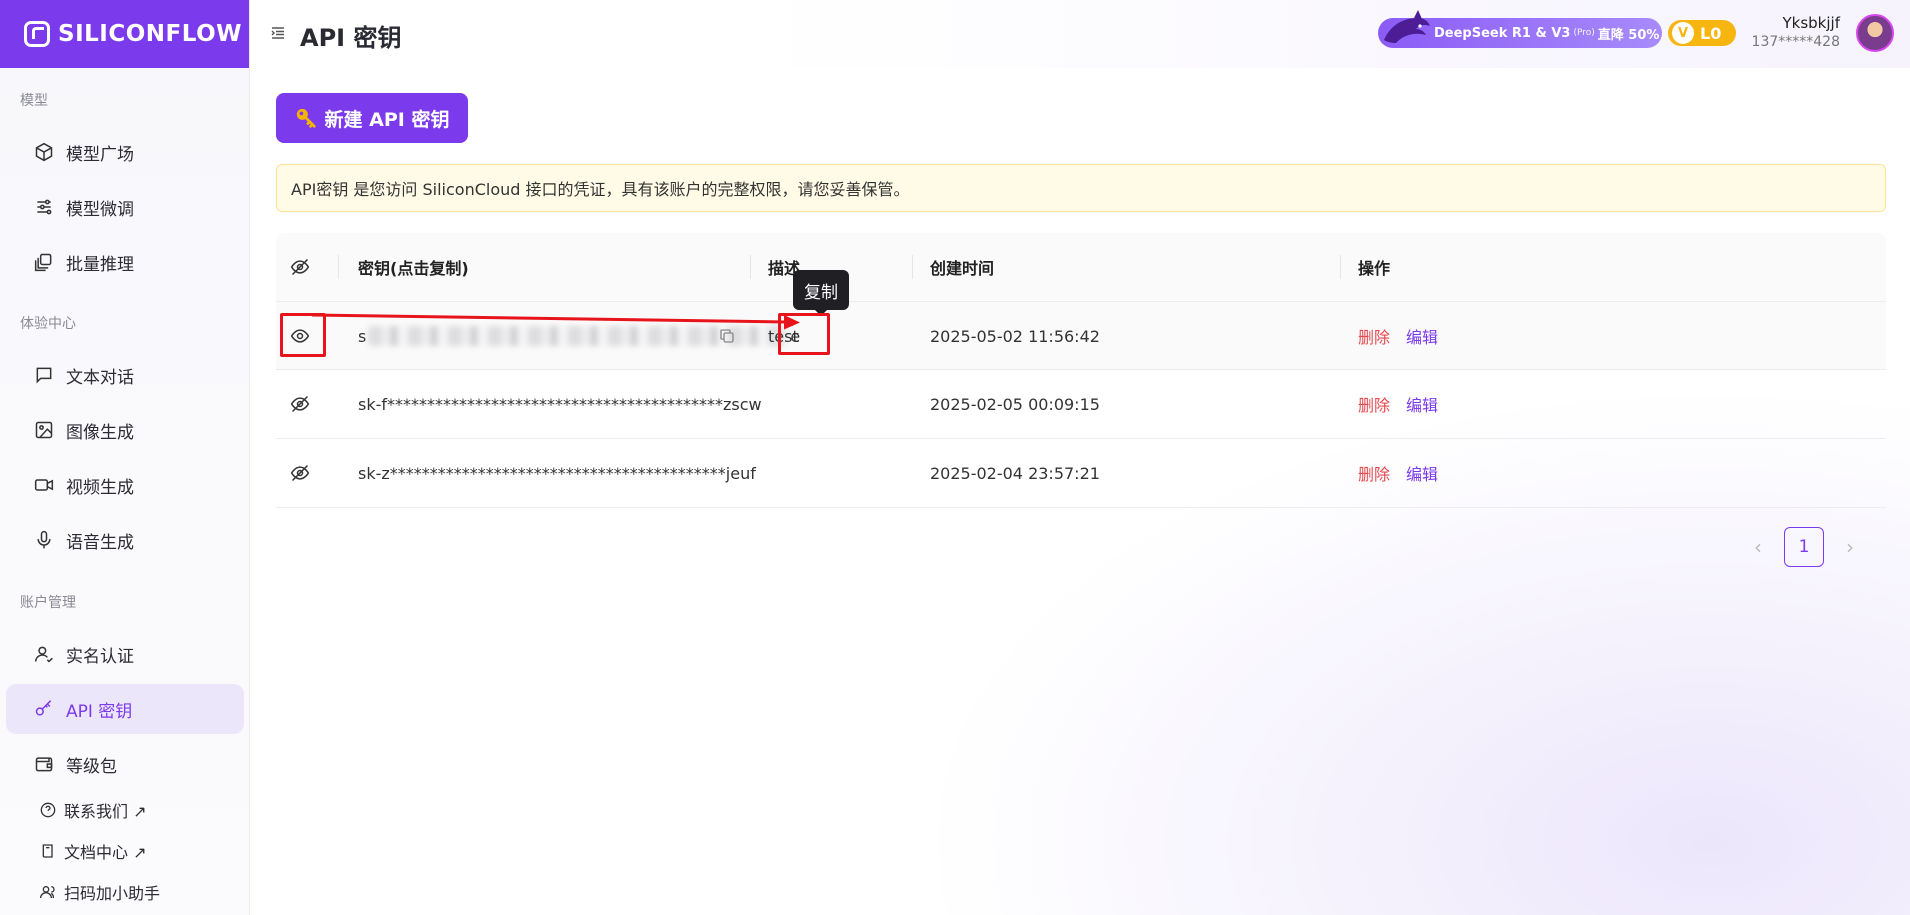 The width and height of the screenshot is (1910, 915). I want to click on sidebar-item-label: 模型广场, so click(100, 154).